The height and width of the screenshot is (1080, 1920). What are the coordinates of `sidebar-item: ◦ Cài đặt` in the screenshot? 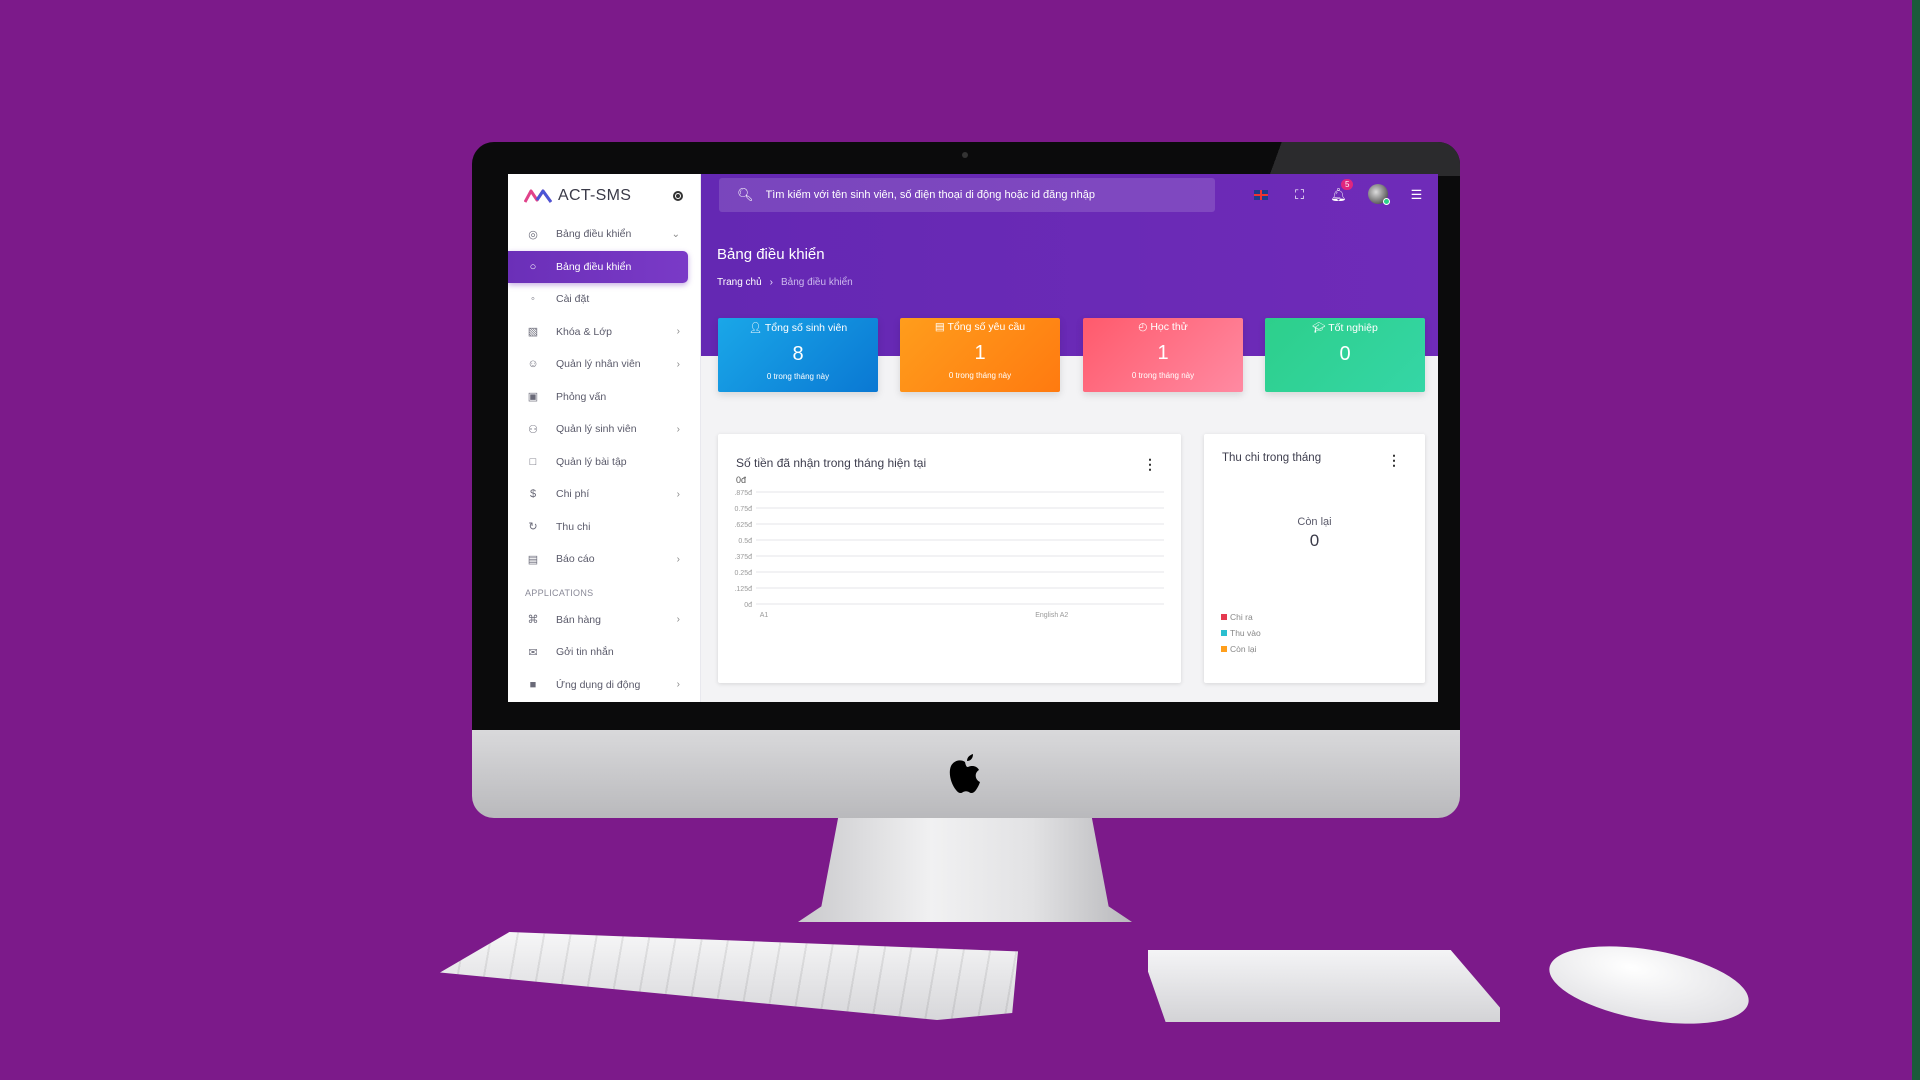 It's located at (604, 299).